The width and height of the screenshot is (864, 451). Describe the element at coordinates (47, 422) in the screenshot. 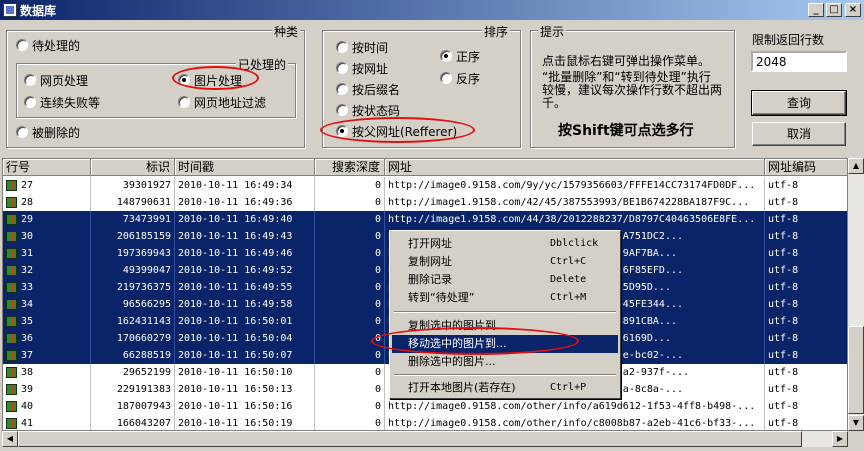

I see `cell-row-no: 41` at that location.